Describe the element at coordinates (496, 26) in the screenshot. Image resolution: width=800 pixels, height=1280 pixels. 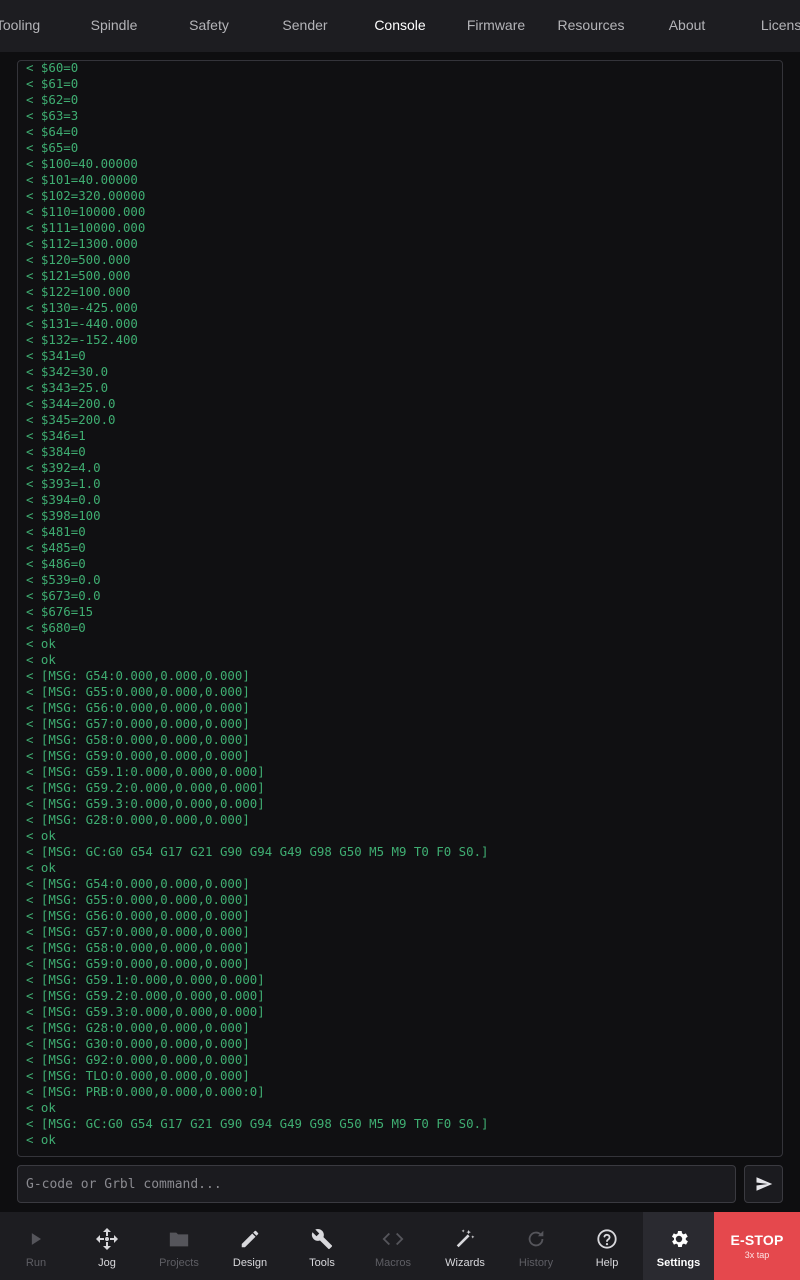
I see `tab-firmware: Firmware` at that location.